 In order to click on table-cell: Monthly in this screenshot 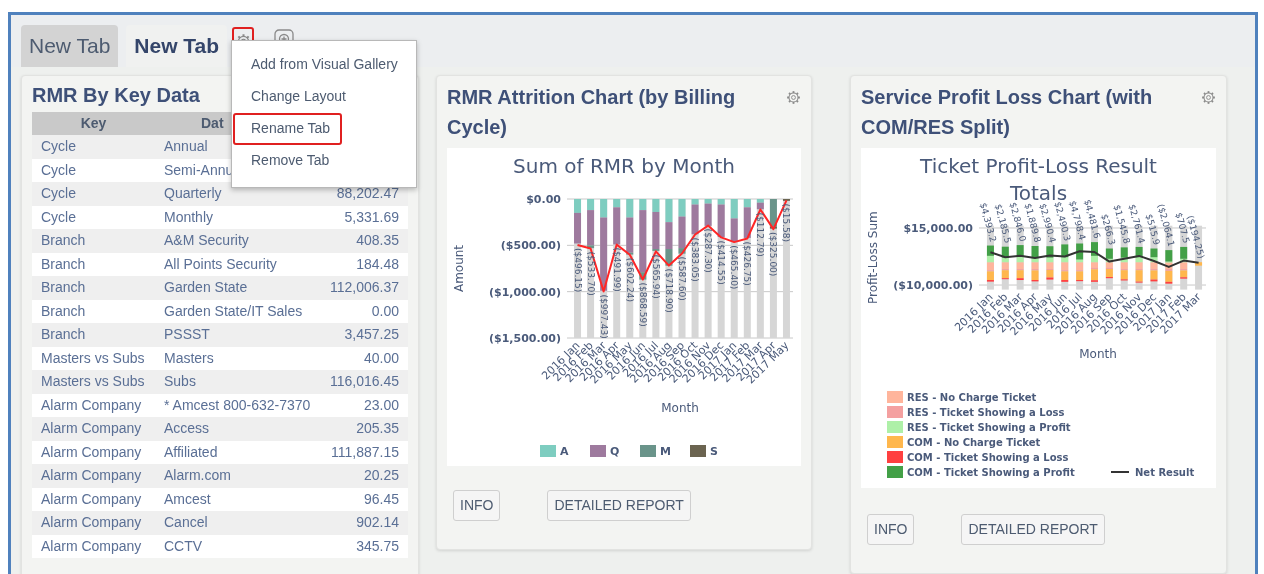, I will do `click(238, 217)`.